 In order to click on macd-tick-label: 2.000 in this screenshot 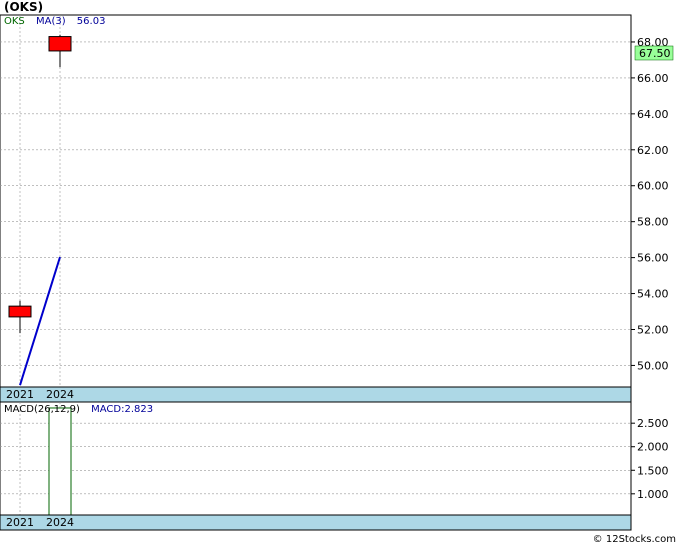, I will do `click(653, 447)`.